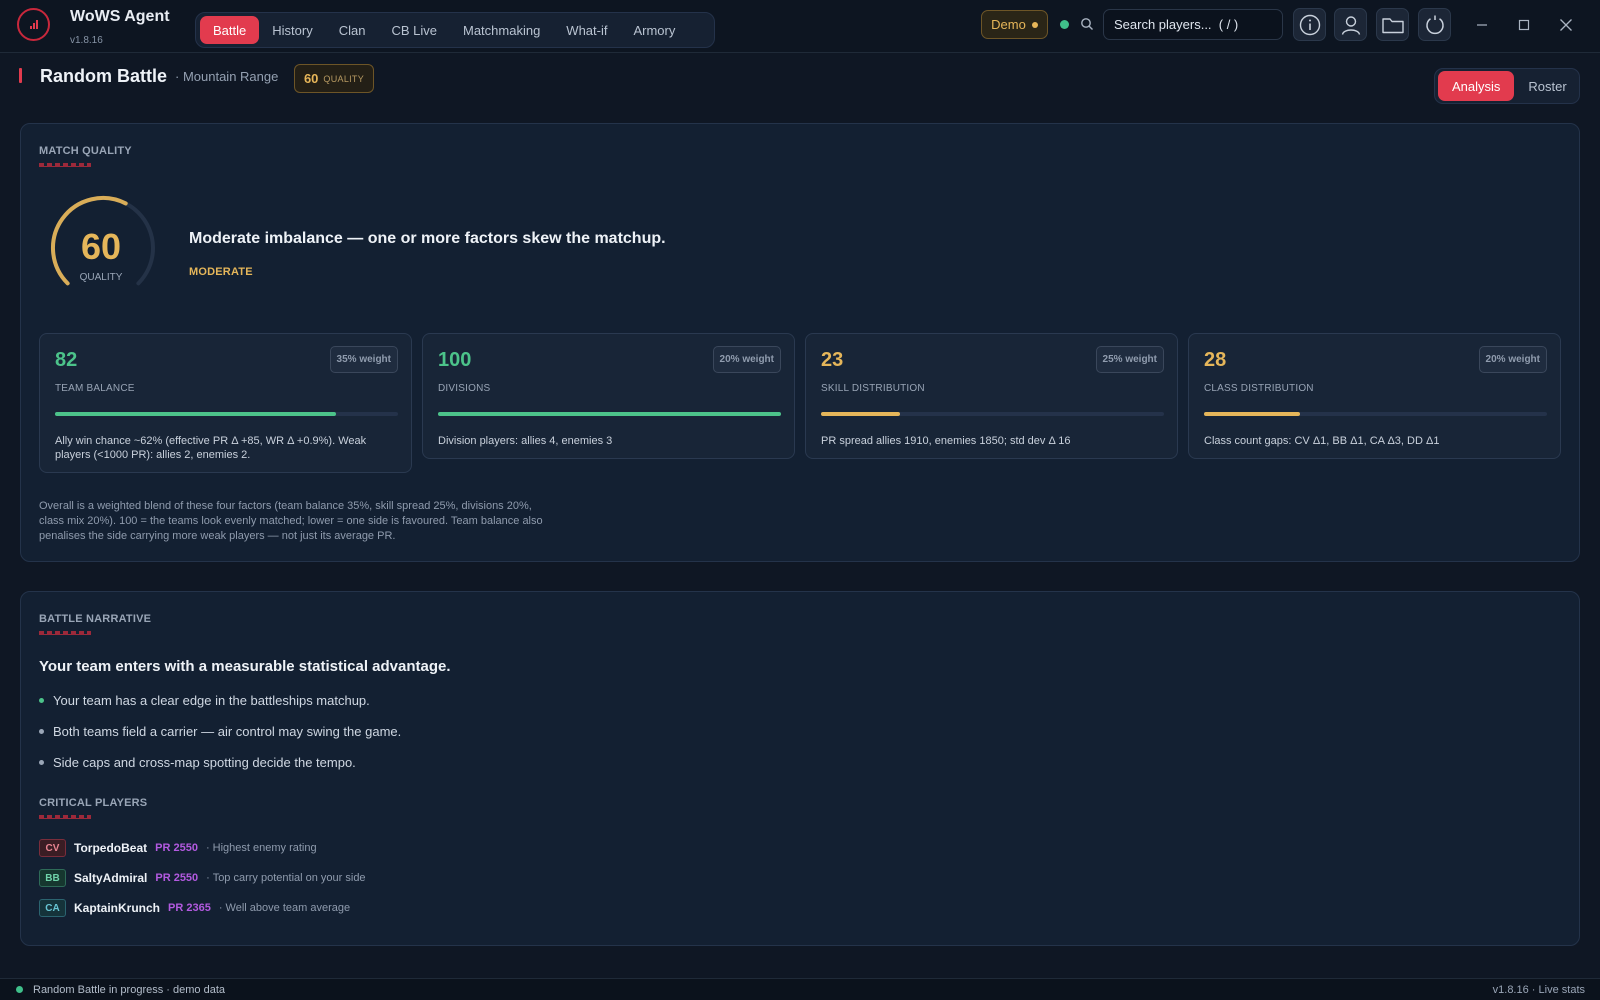 The height and width of the screenshot is (1000, 1600). Describe the element at coordinates (414, 30) in the screenshot. I see `tab-cb-live: CB Live` at that location.